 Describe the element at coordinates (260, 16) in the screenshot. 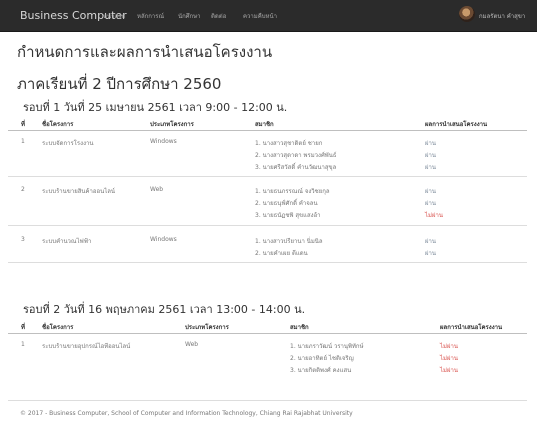

I see `nav-link-progress: ความคืบหน้า` at that location.